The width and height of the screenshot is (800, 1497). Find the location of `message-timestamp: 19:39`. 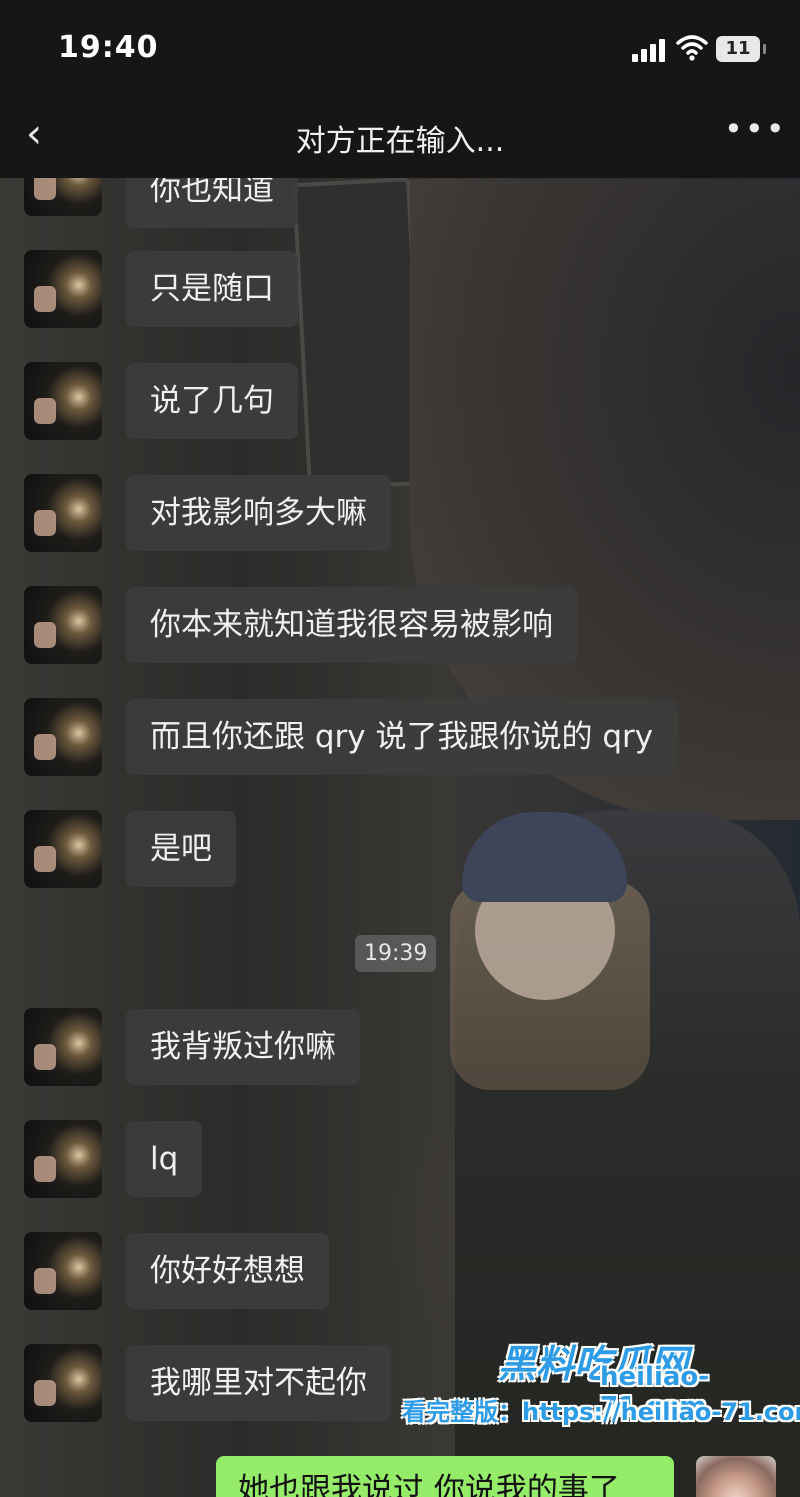

message-timestamp: 19:39 is located at coordinates (396, 953).